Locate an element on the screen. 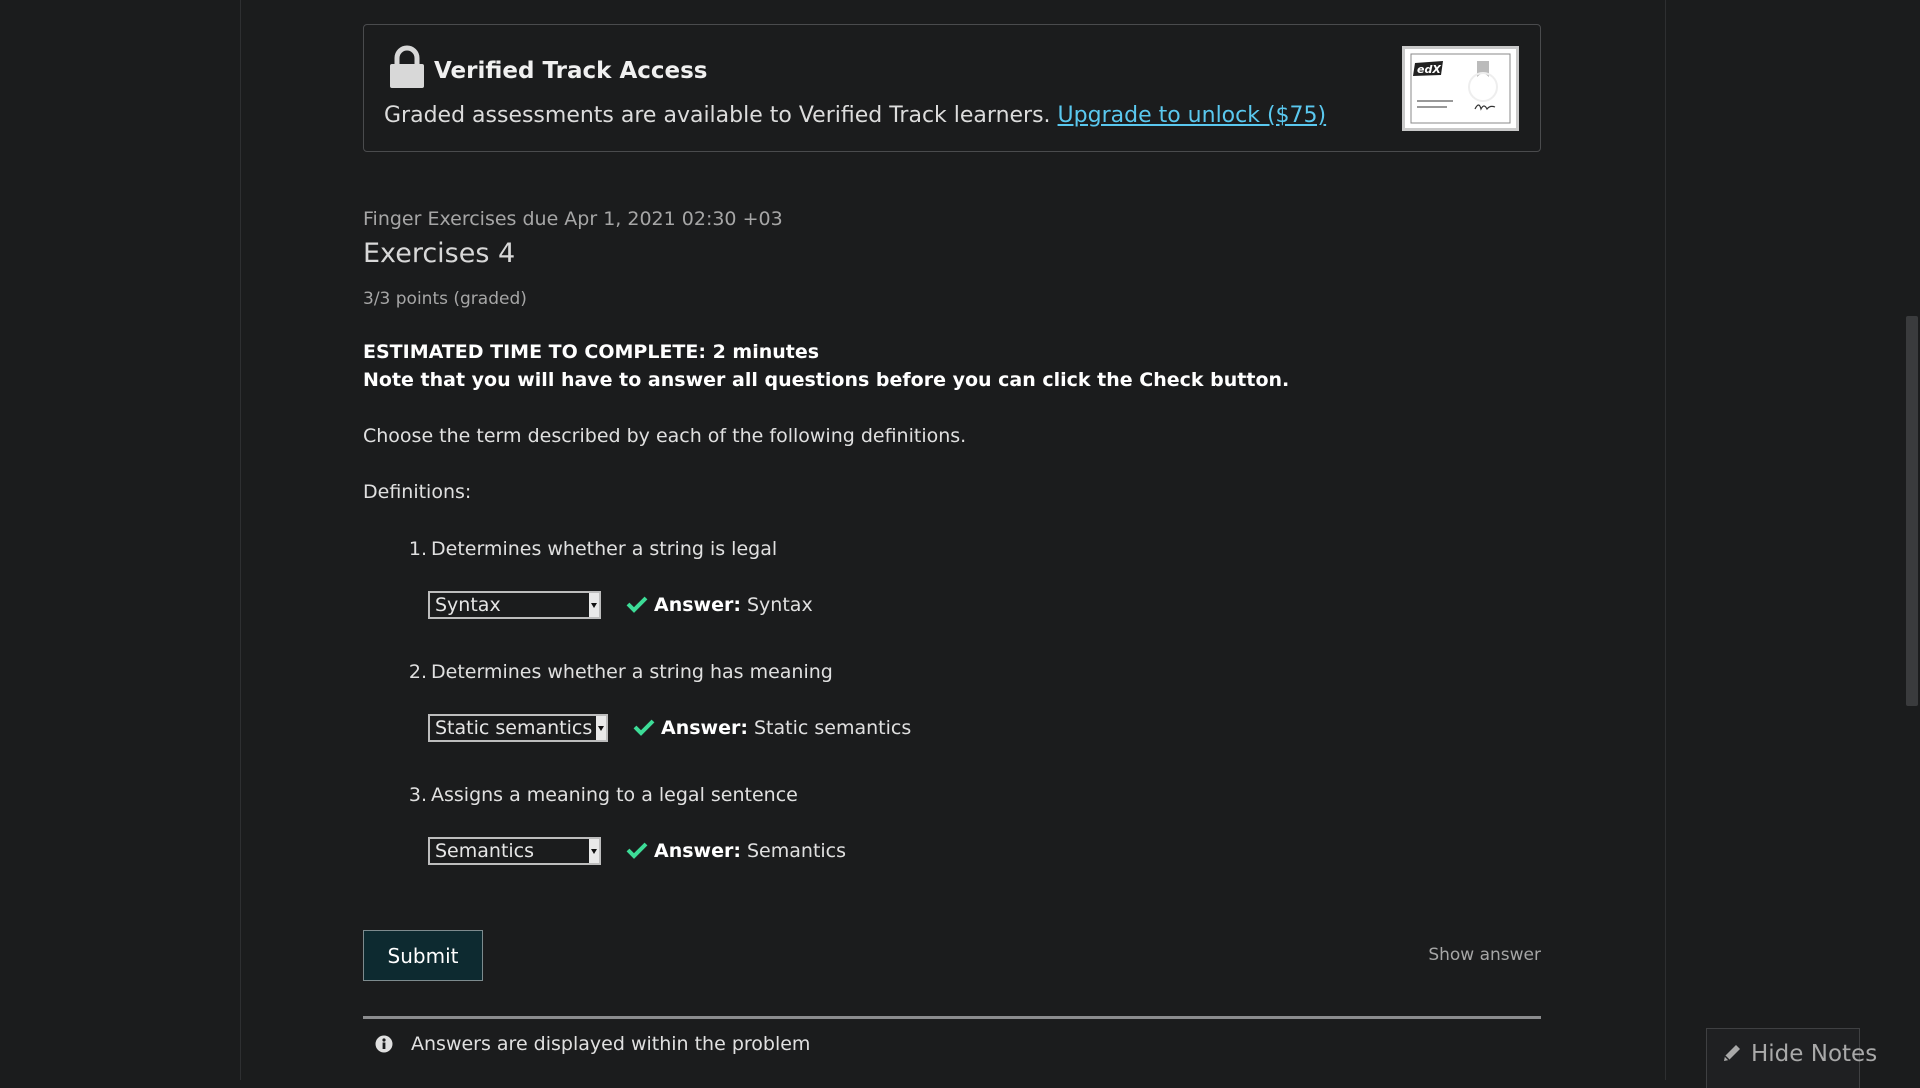  info-icon is located at coordinates (384, 1044).